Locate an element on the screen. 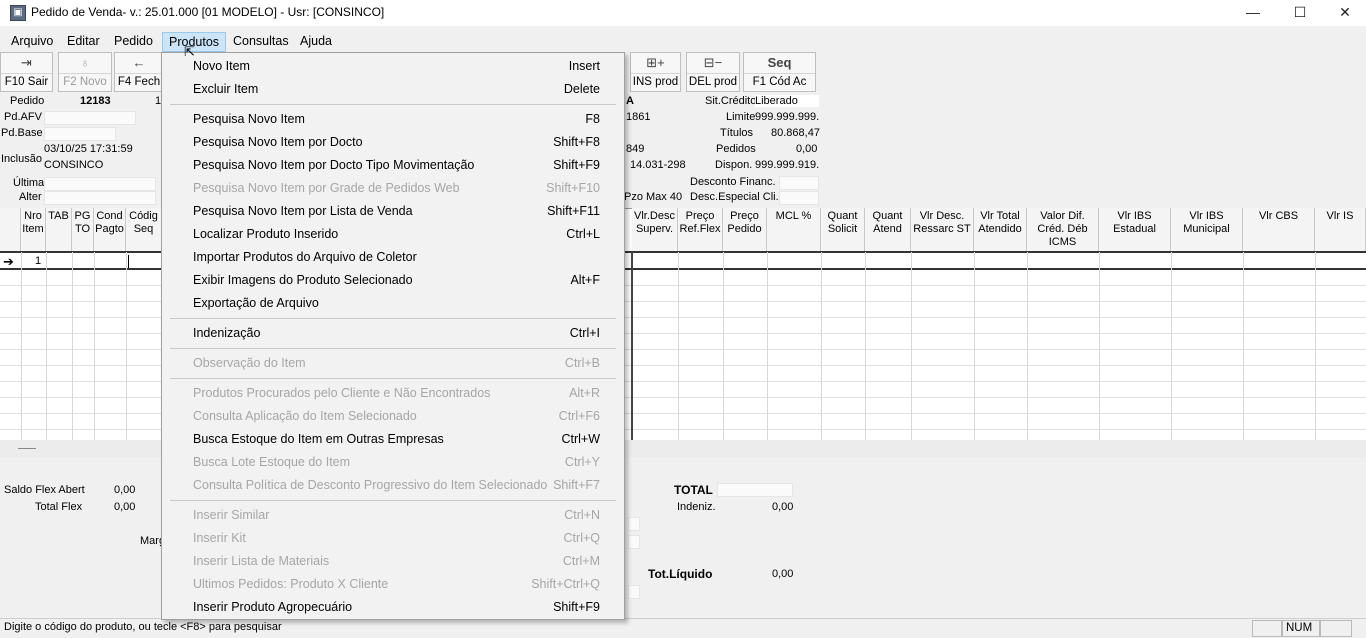 This screenshot has height=638, width=1366. col-vlr-ibs-estadual: Vlr IBS Estadual is located at coordinates (1135, 230).